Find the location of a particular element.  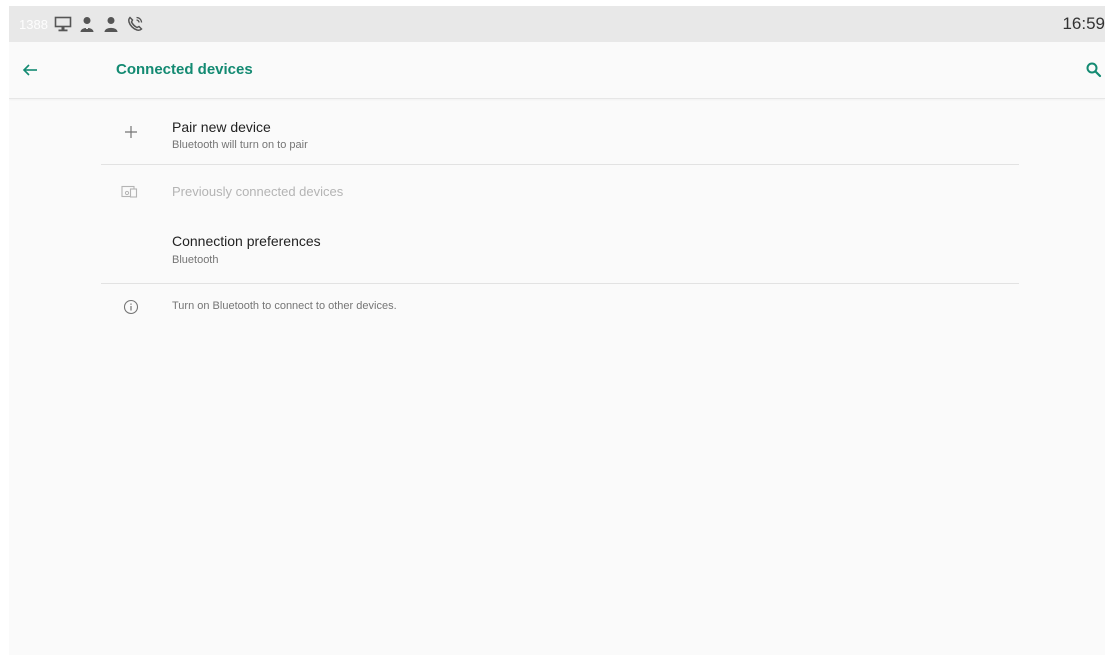

pair-new-device-title: Pair new device is located at coordinates (221, 127).